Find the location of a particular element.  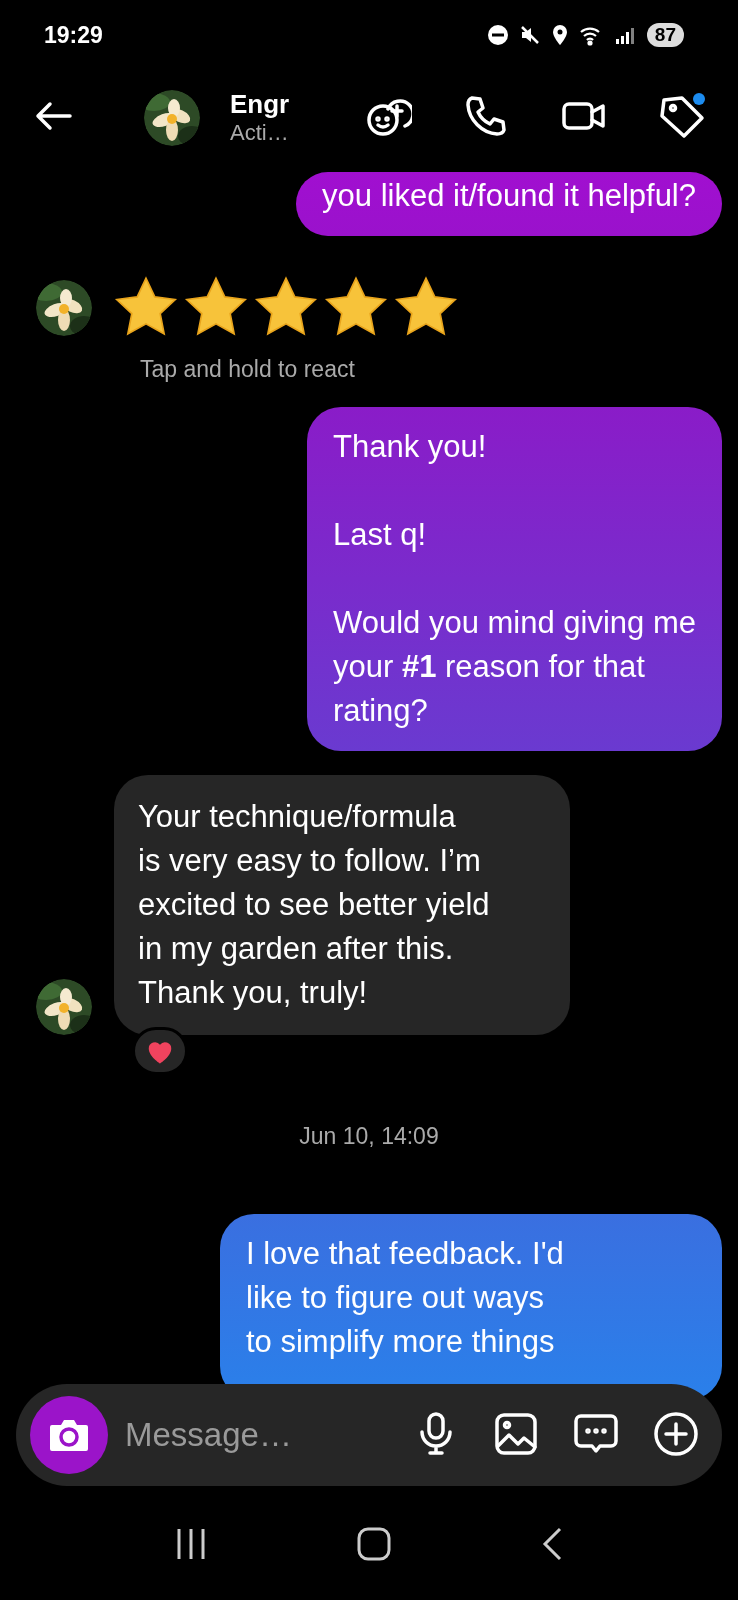

status-time: 19:29 is located at coordinates (73, 35).